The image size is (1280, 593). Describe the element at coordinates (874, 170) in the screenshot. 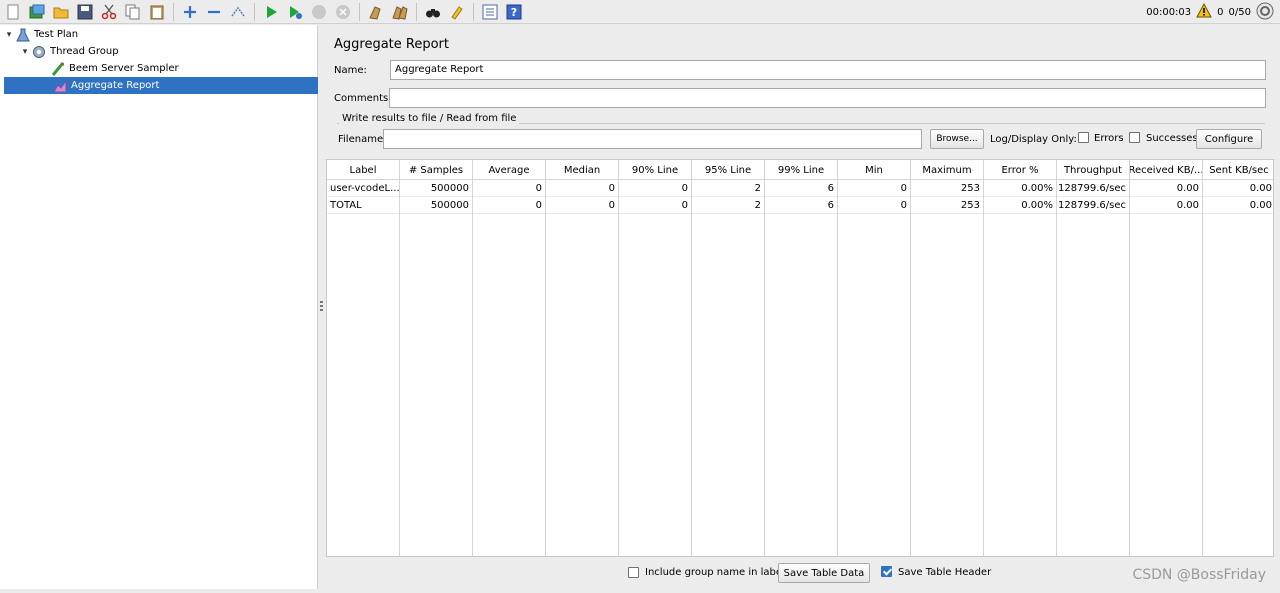

I see `column-header: Min` at that location.